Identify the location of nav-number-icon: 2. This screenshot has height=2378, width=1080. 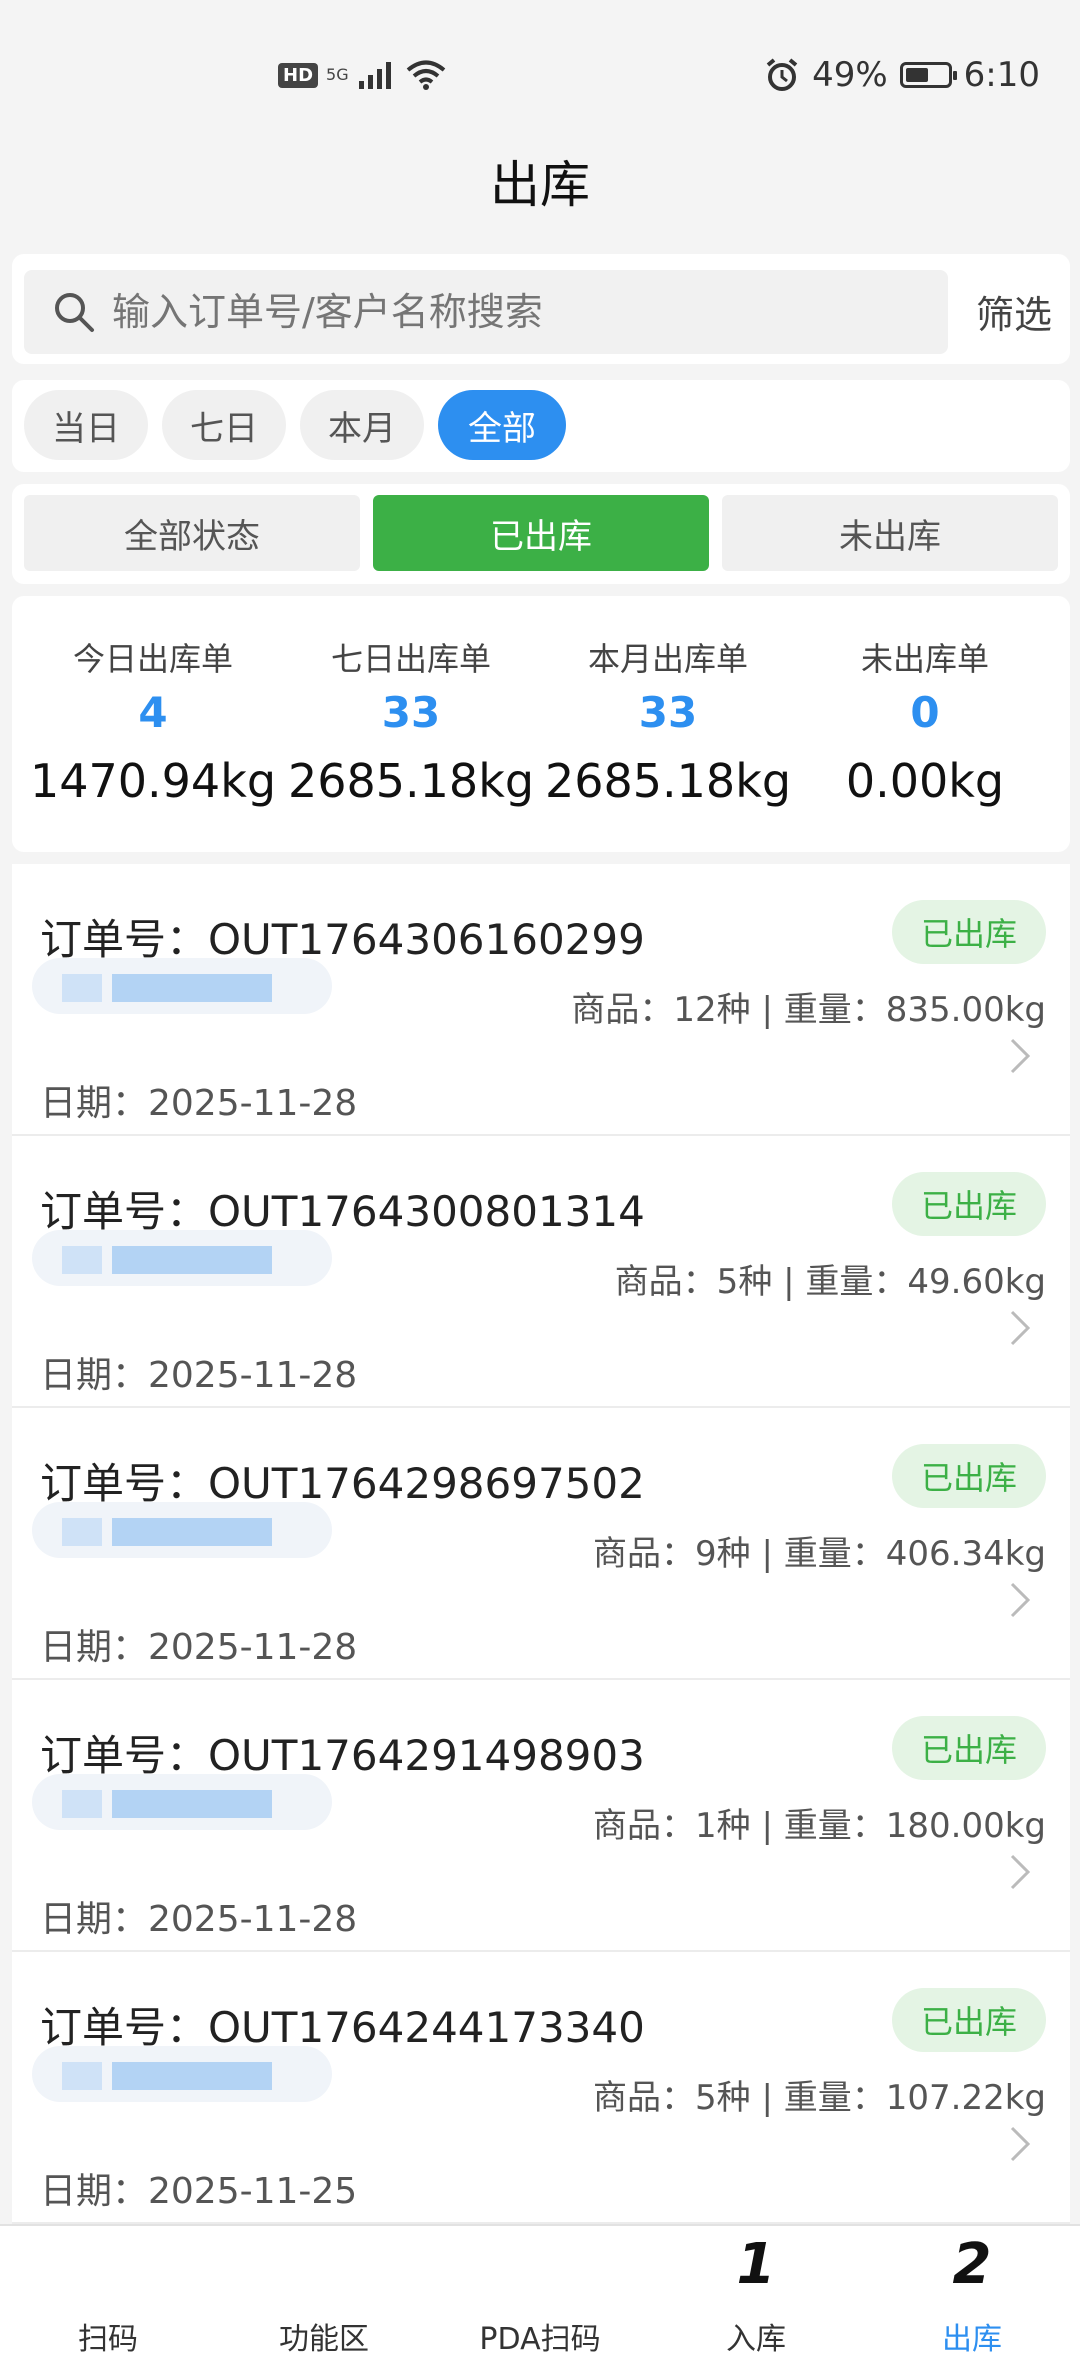
(972, 2264).